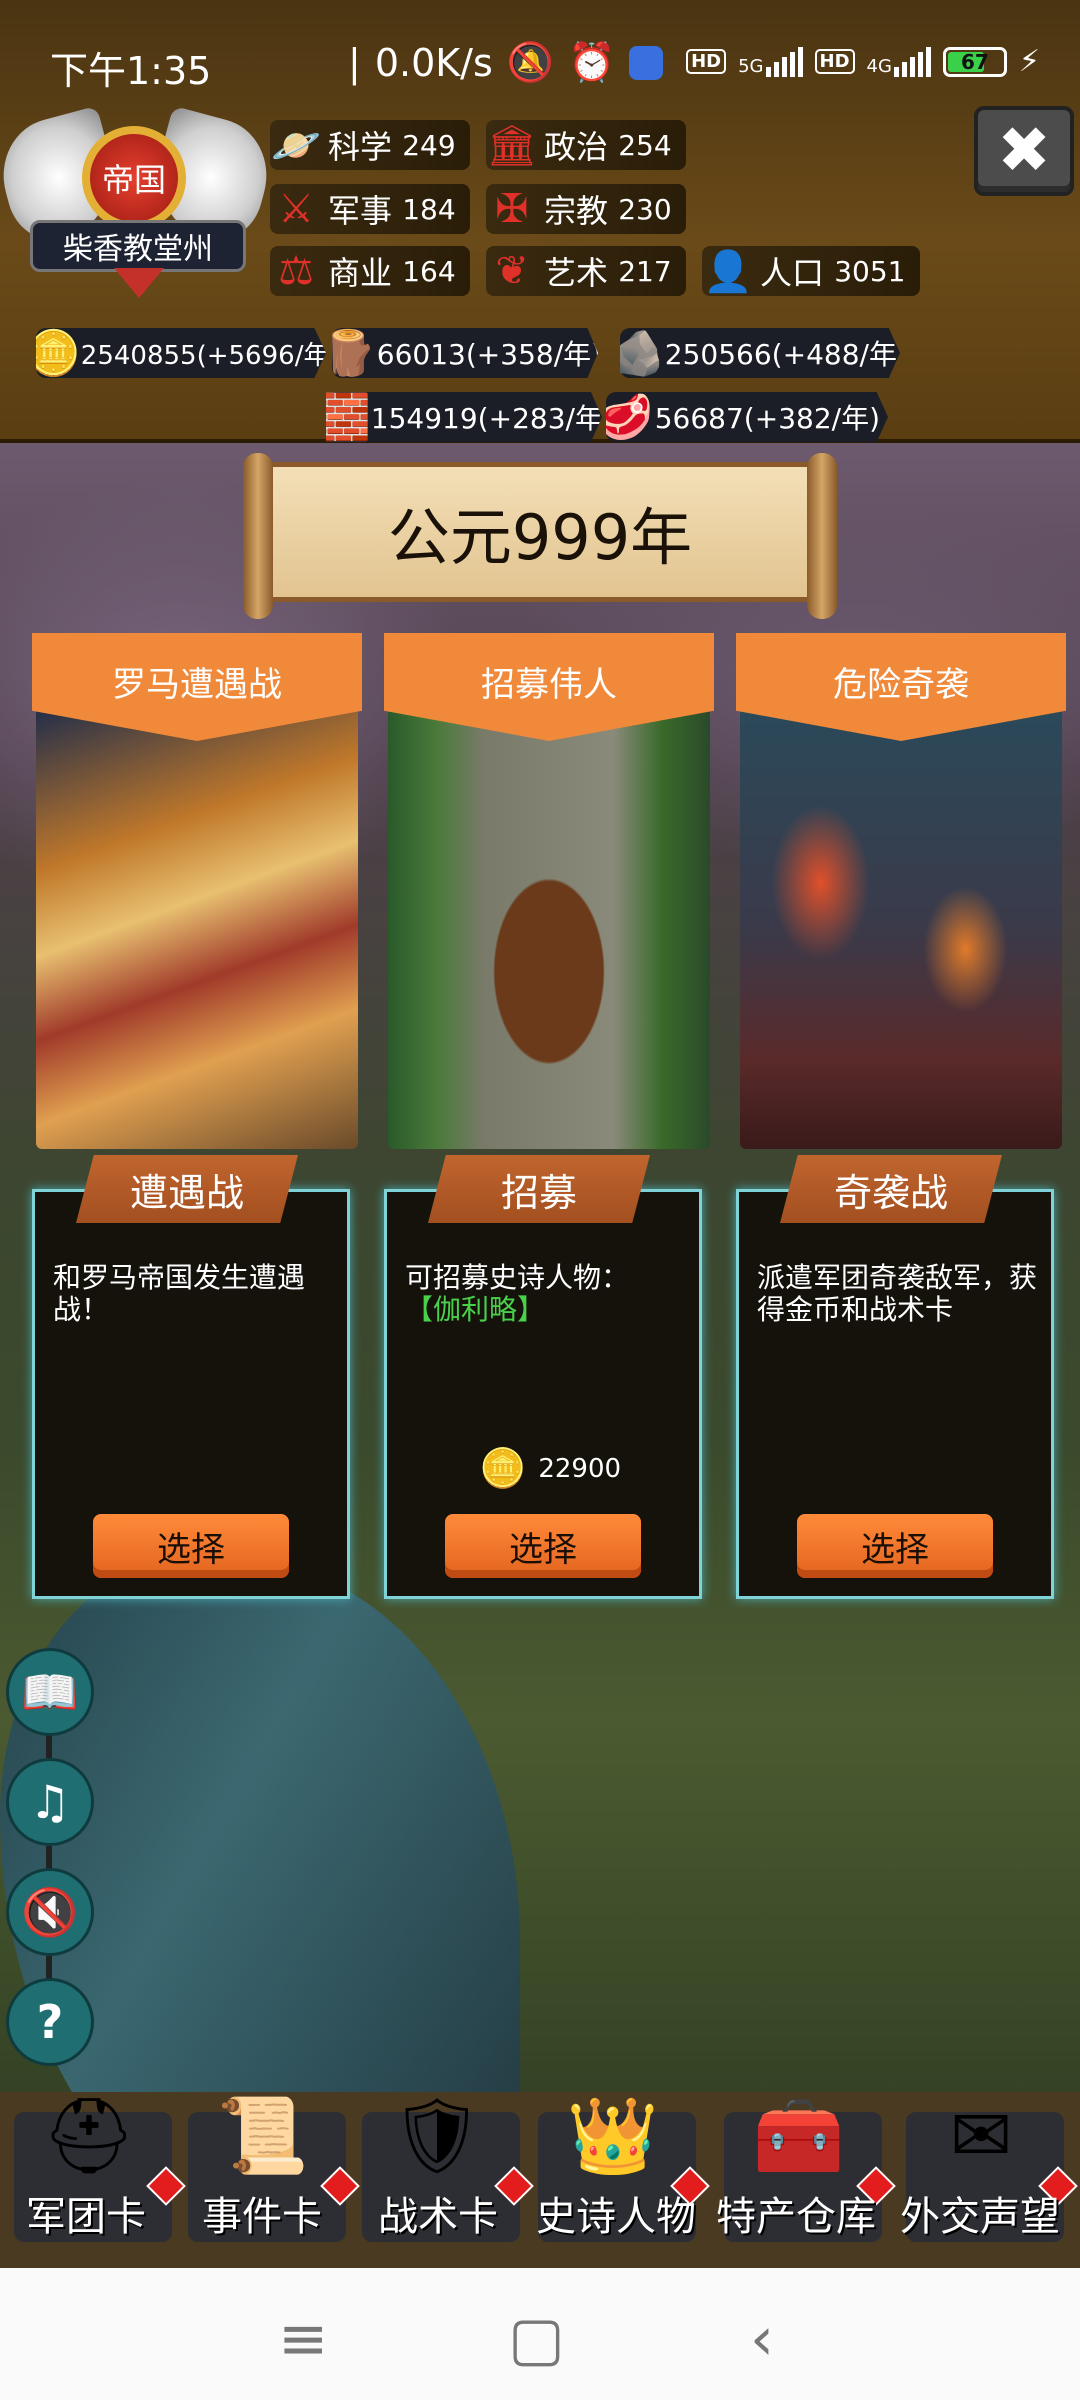  I want to click on region-name: 柴香教堂州, so click(138, 249).